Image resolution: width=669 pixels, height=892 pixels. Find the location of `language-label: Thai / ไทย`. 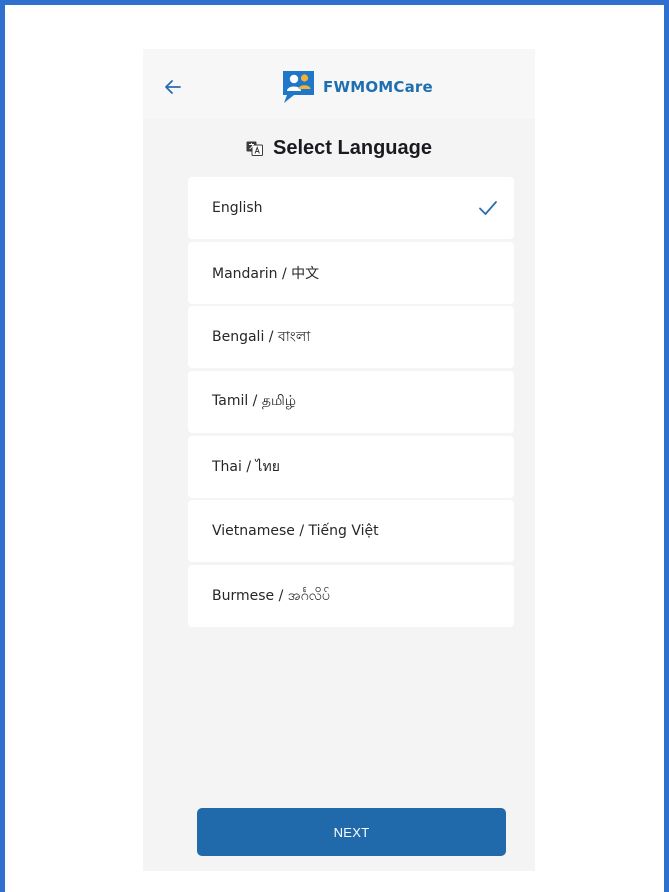

language-label: Thai / ไทย is located at coordinates (246, 466).